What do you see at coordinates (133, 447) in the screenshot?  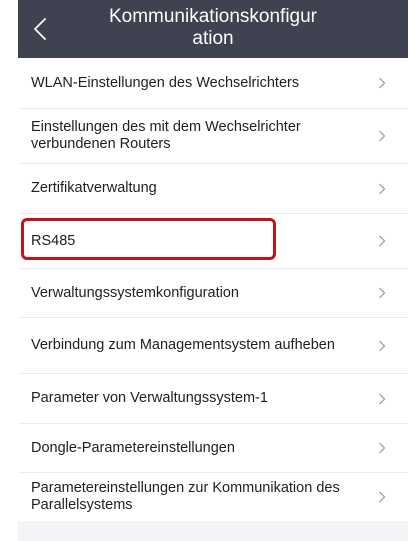 I see `list-item-label: Dongle-Parametereinstellungen` at bounding box center [133, 447].